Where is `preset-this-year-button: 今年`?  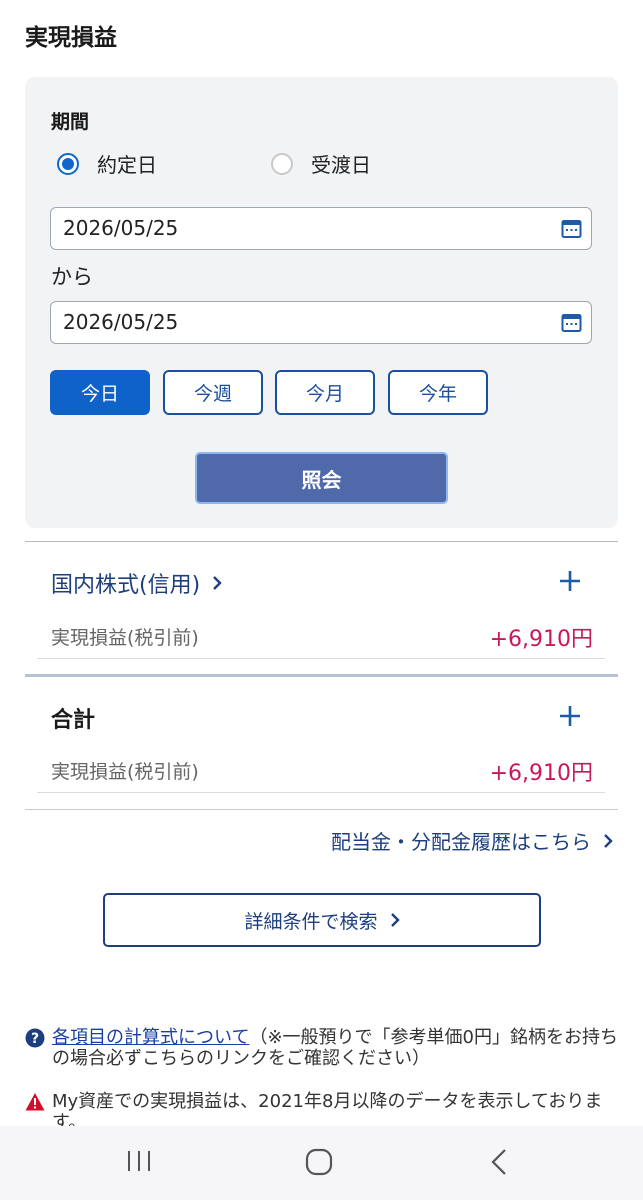 preset-this-year-button: 今年 is located at coordinates (438, 392).